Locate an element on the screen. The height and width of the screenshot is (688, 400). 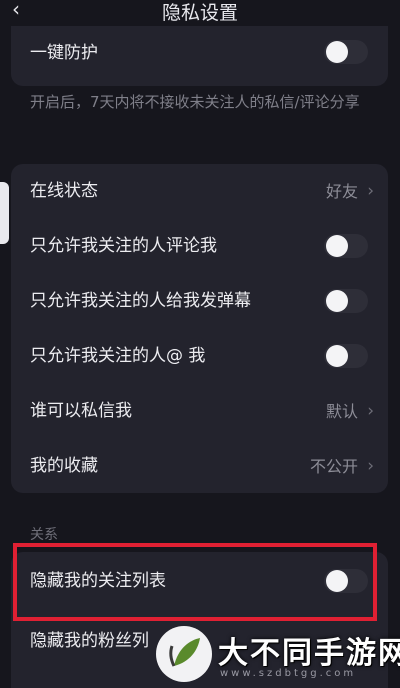
privacy-row-favorites: 我的收藏 不公开 › is located at coordinates (199, 466).